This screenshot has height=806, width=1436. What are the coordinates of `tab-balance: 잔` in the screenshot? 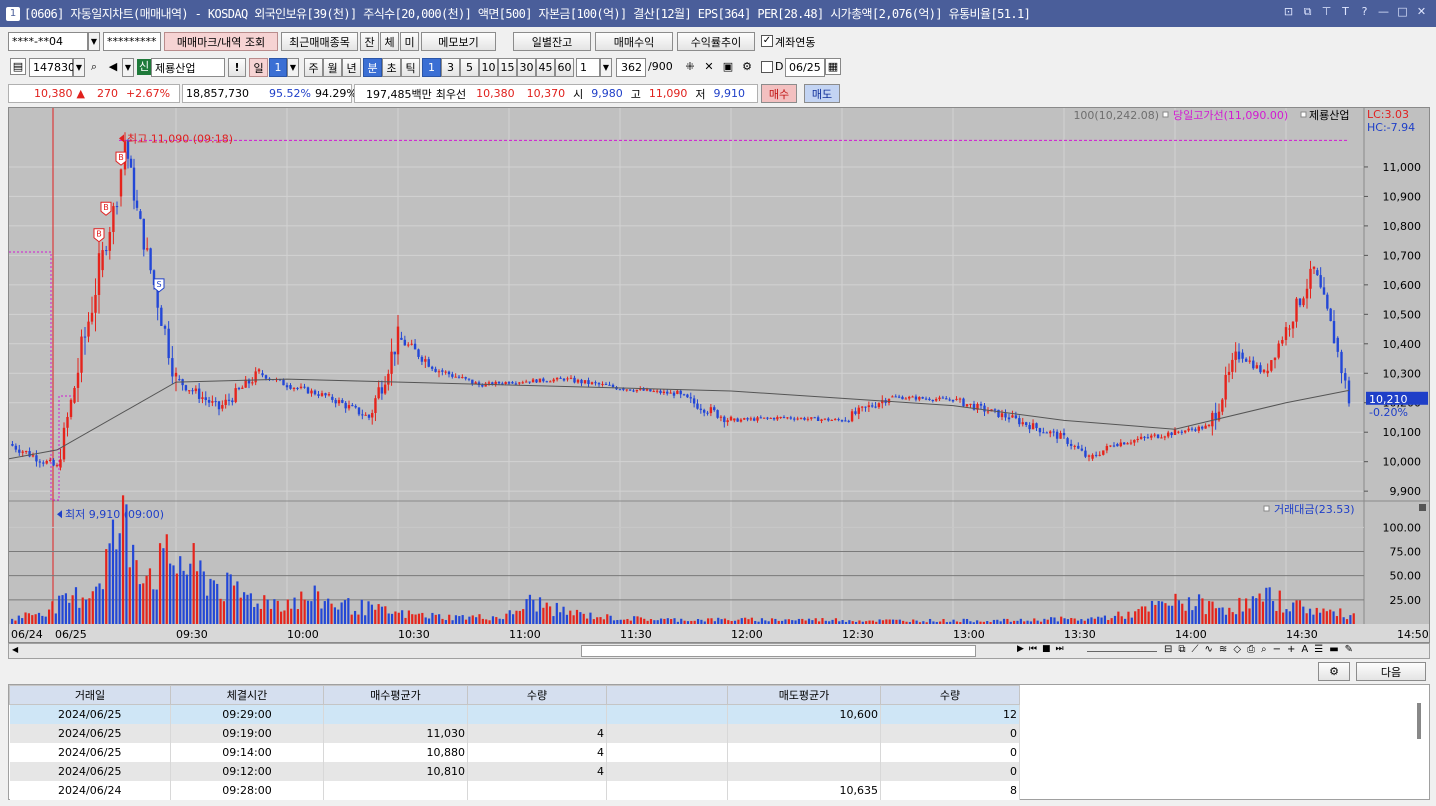 It's located at (369, 41).